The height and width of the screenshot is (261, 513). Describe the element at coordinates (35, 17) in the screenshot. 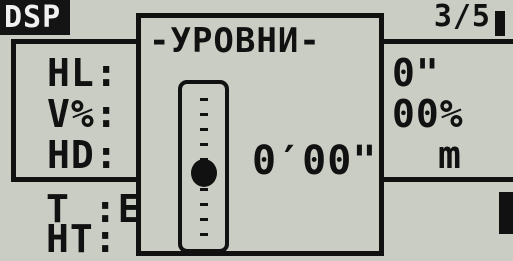

I see `mode-tab: DSP` at that location.